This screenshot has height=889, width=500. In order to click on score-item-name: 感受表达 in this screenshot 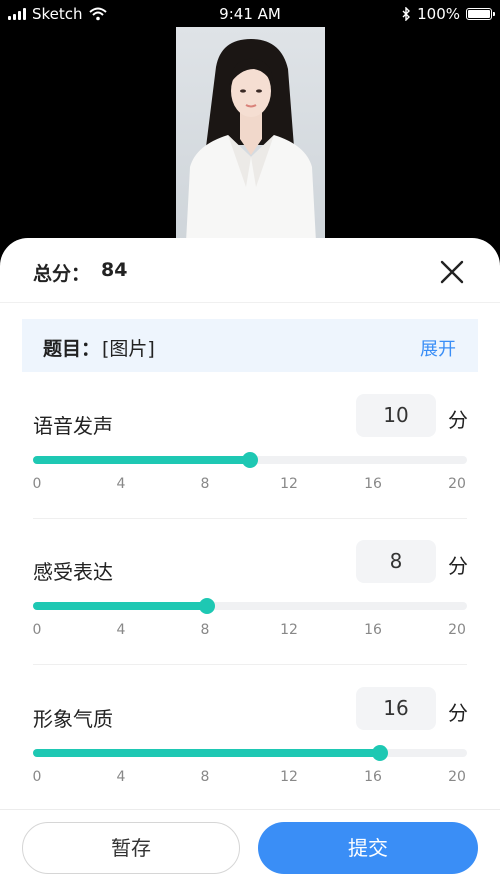, I will do `click(73, 572)`.